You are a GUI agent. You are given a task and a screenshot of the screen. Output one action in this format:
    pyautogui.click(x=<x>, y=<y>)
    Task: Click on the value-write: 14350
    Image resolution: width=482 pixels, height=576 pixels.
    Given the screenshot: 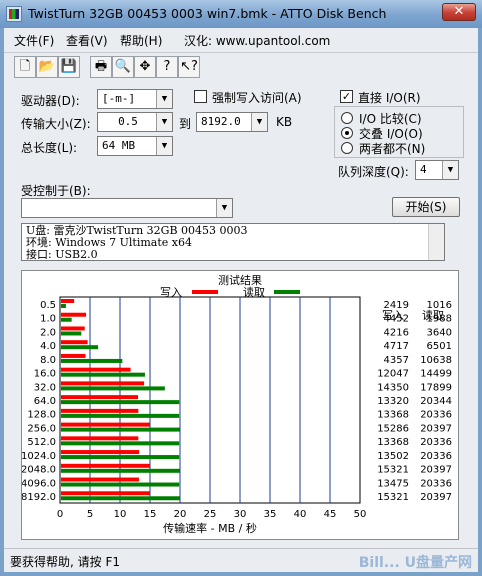 What is the action you would take?
    pyautogui.click(x=393, y=387)
    